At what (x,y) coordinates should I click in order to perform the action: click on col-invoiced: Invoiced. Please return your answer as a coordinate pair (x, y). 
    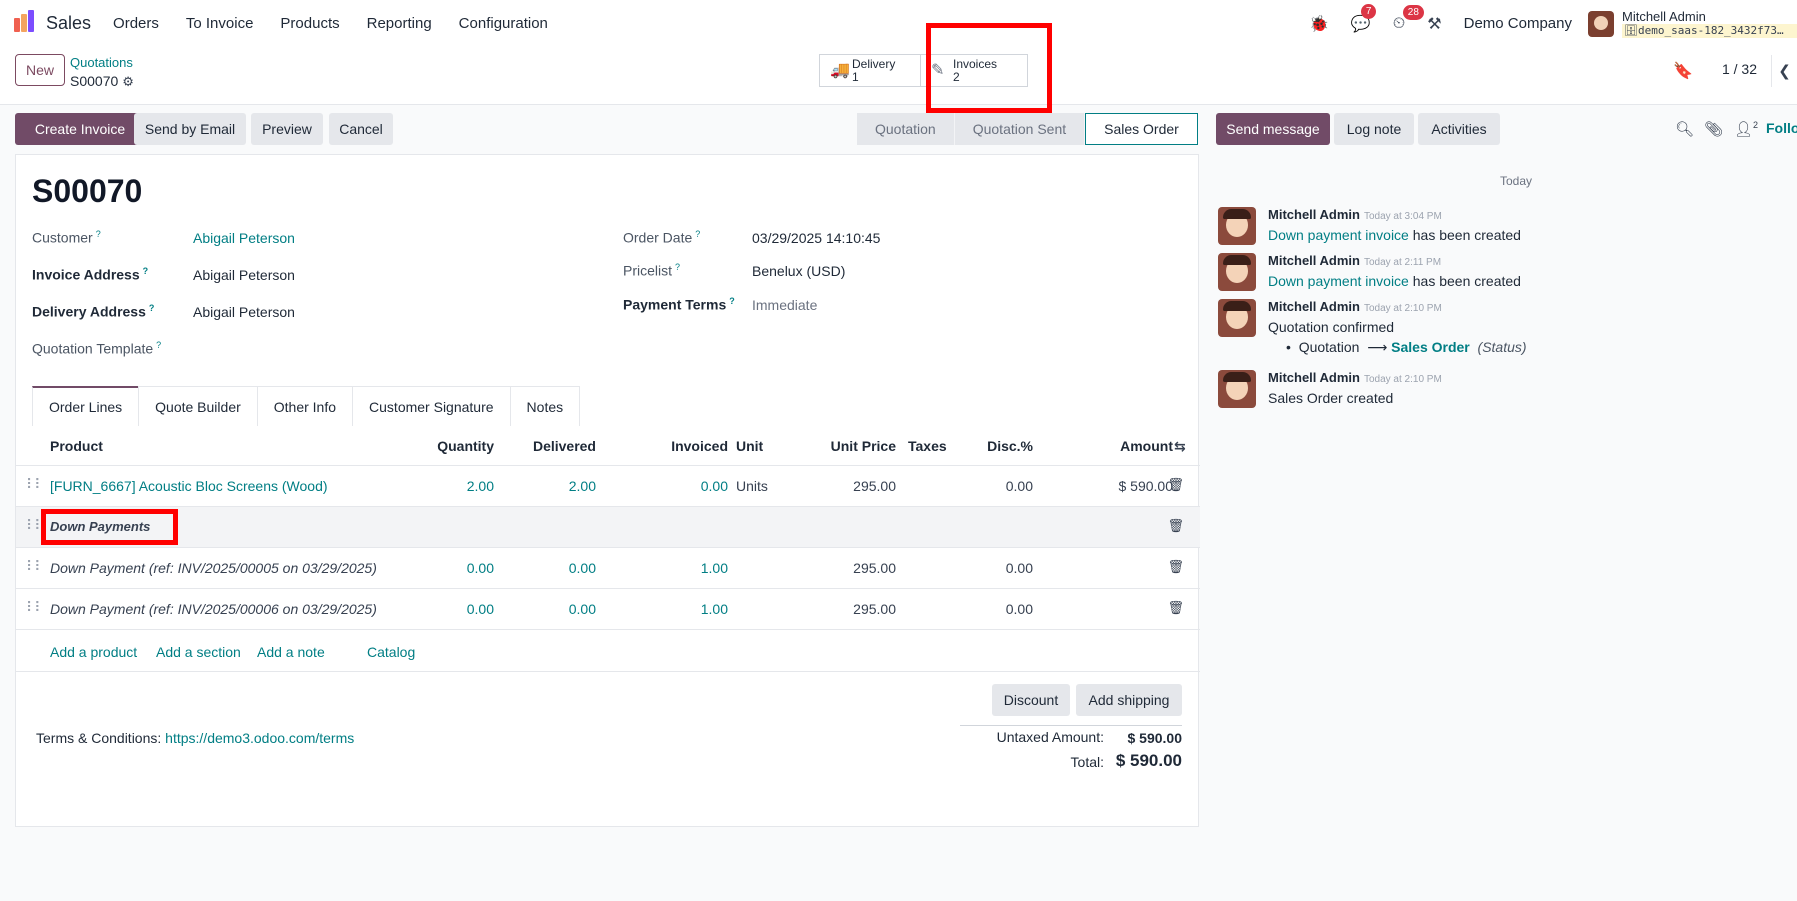
    Looking at the image, I should click on (672, 446).